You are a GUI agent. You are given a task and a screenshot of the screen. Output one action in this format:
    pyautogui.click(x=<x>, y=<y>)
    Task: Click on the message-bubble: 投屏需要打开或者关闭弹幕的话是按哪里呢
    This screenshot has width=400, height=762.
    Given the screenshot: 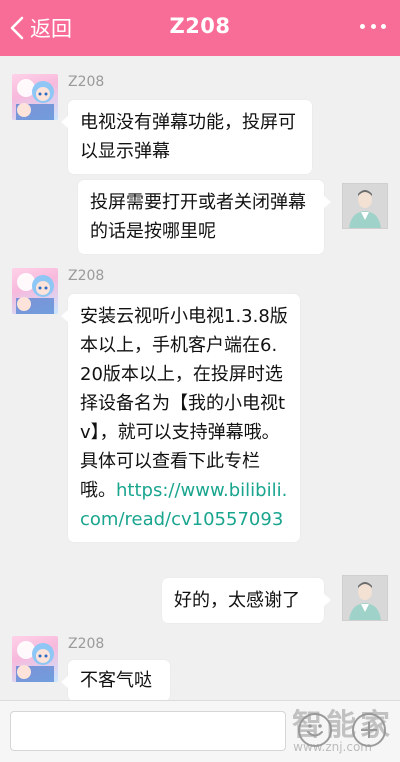 What is the action you would take?
    pyautogui.click(x=204, y=217)
    